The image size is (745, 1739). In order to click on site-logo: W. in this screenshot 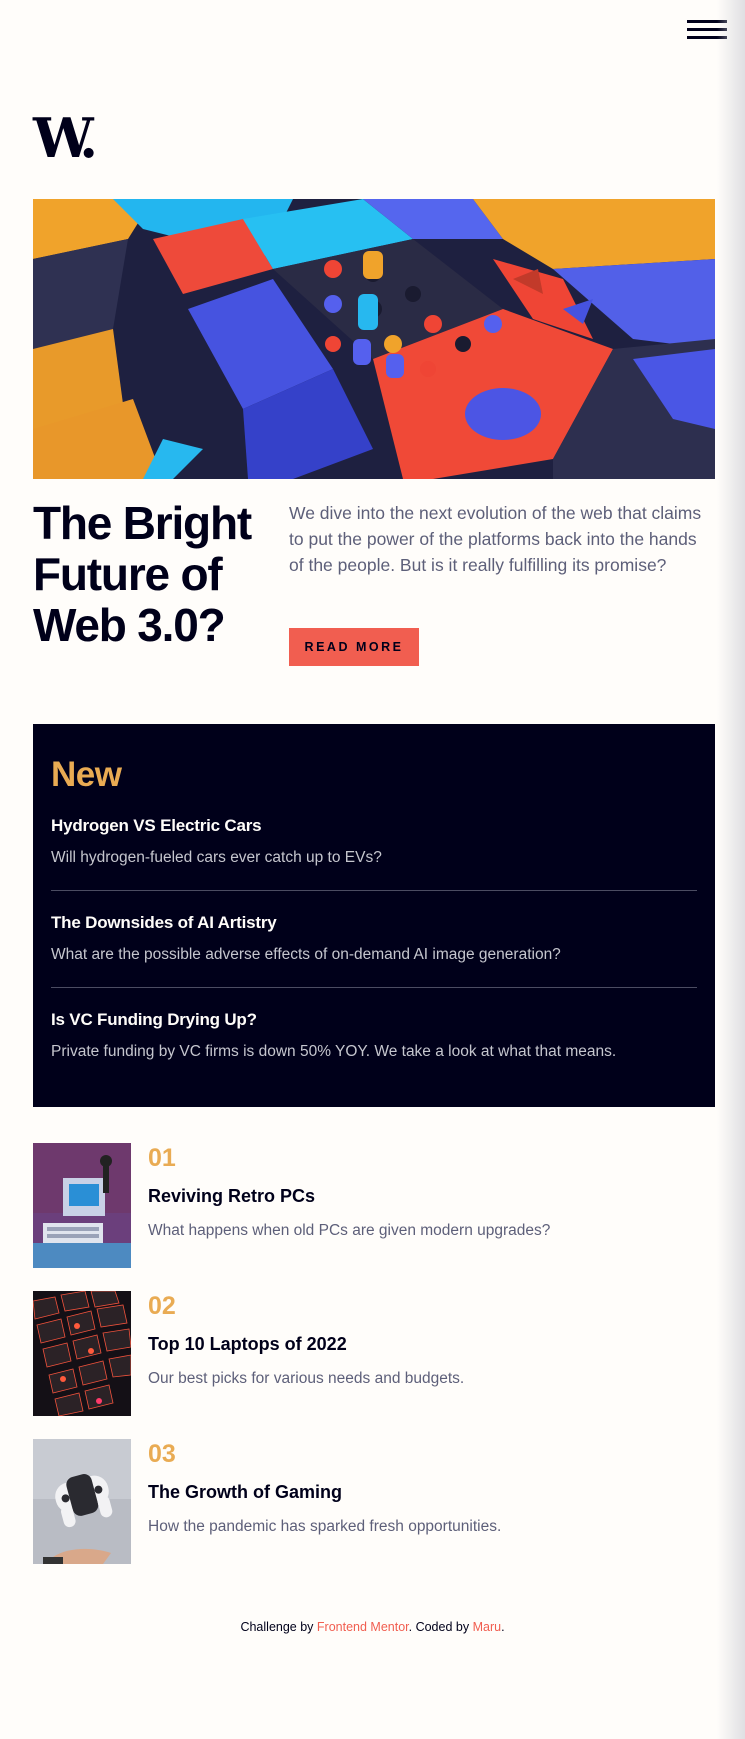, I will do `click(65, 138)`.